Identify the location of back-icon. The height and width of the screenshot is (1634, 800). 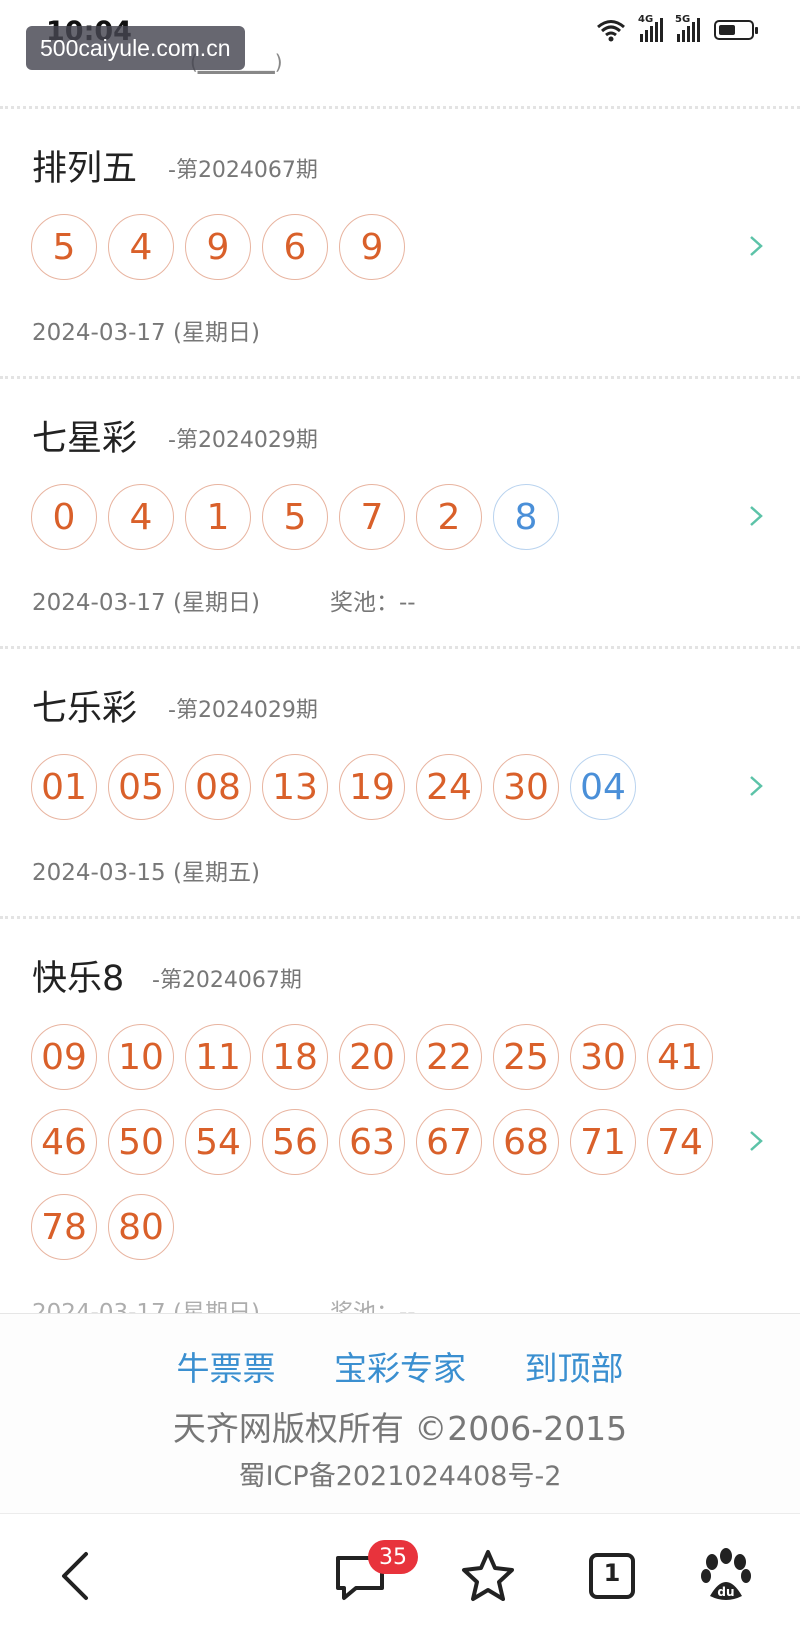
(76, 1576).